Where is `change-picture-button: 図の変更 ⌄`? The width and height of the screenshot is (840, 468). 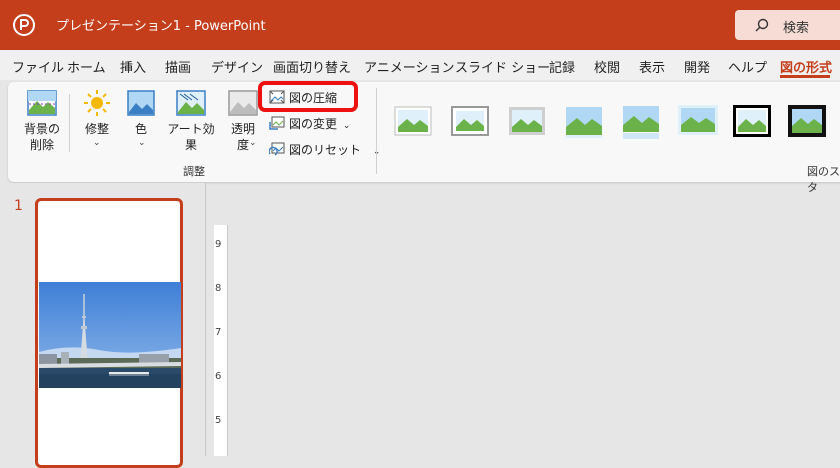
change-picture-button: 図の変更 ⌄ is located at coordinates (309, 123).